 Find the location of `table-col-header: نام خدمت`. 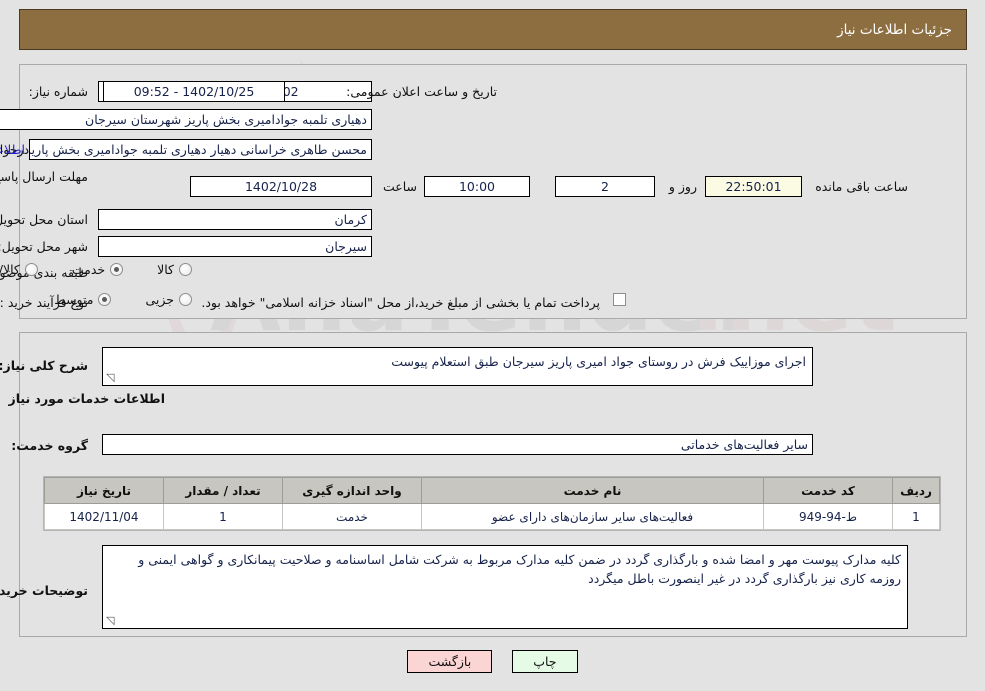

table-col-header: نام خدمت is located at coordinates (592, 490).